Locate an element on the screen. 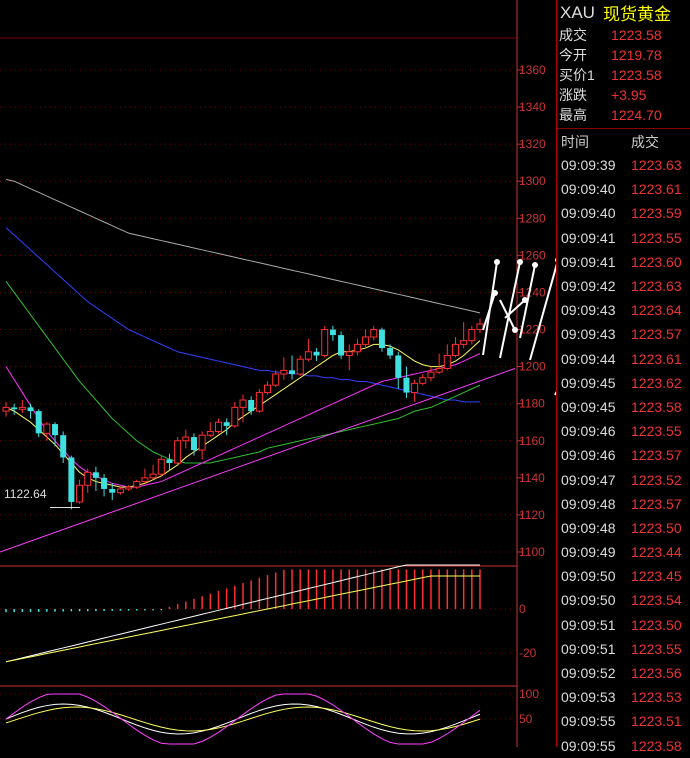  tick-time: 09:09:48 is located at coordinates (588, 503).